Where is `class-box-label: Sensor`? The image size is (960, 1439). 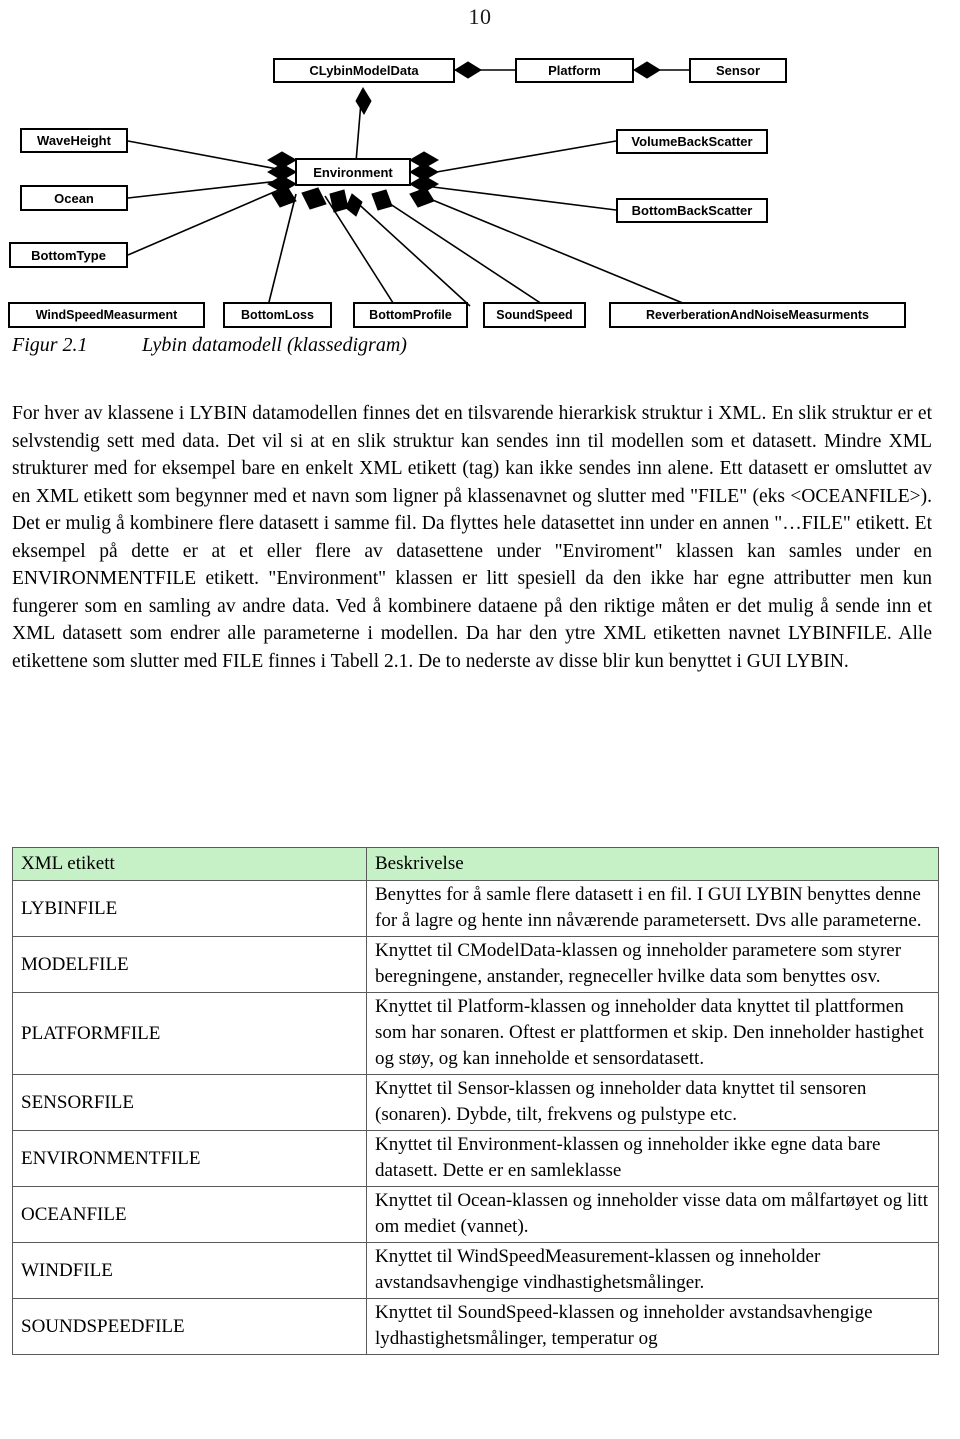
class-box-label: Sensor is located at coordinates (738, 70).